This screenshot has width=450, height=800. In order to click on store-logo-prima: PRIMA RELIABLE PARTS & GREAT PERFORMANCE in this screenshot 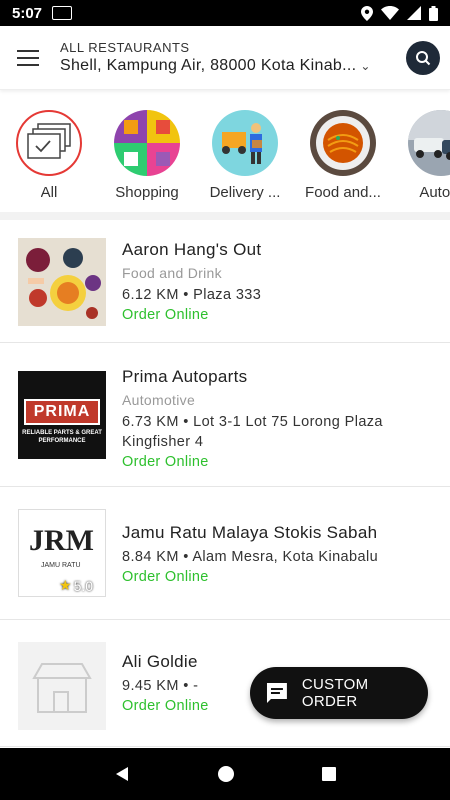, I will do `click(62, 415)`.